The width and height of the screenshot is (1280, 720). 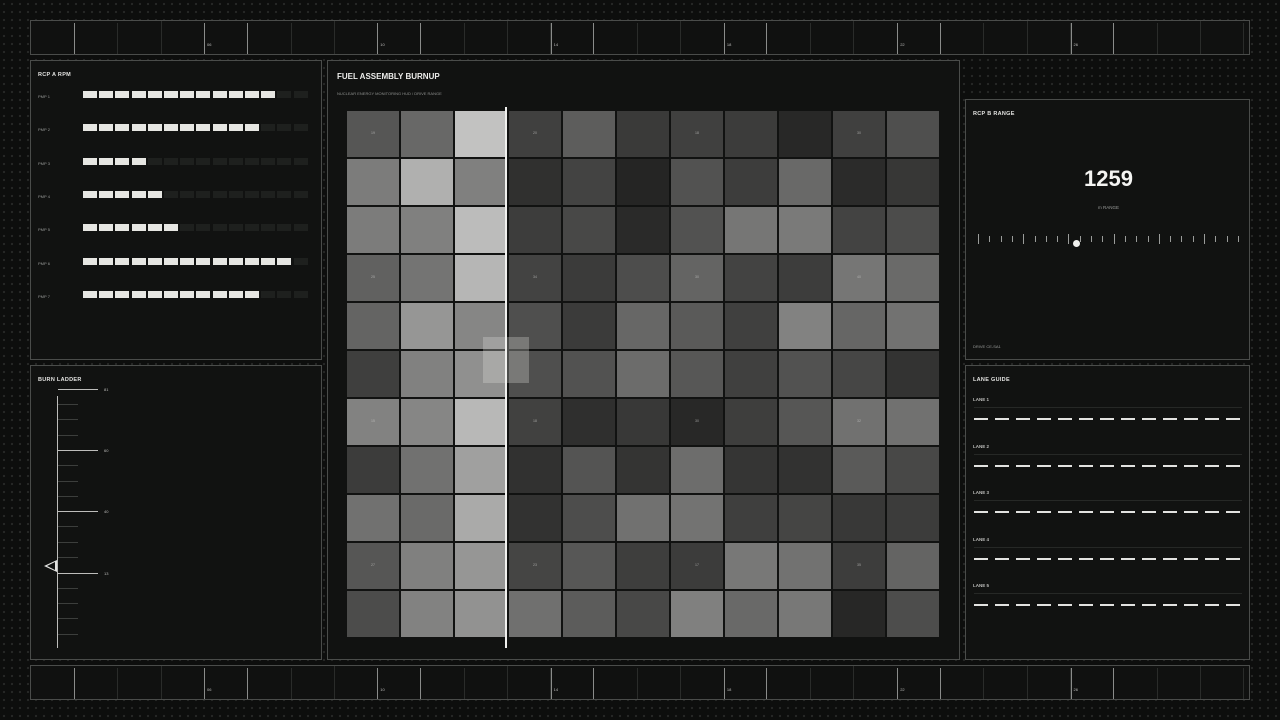 I want to click on ladder-pointer-icon, so click(x=50, y=566).